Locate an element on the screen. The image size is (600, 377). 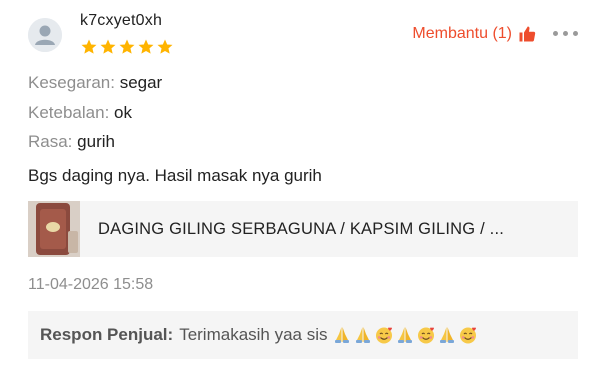
avatar-silhouette is located at coordinates (45, 35).